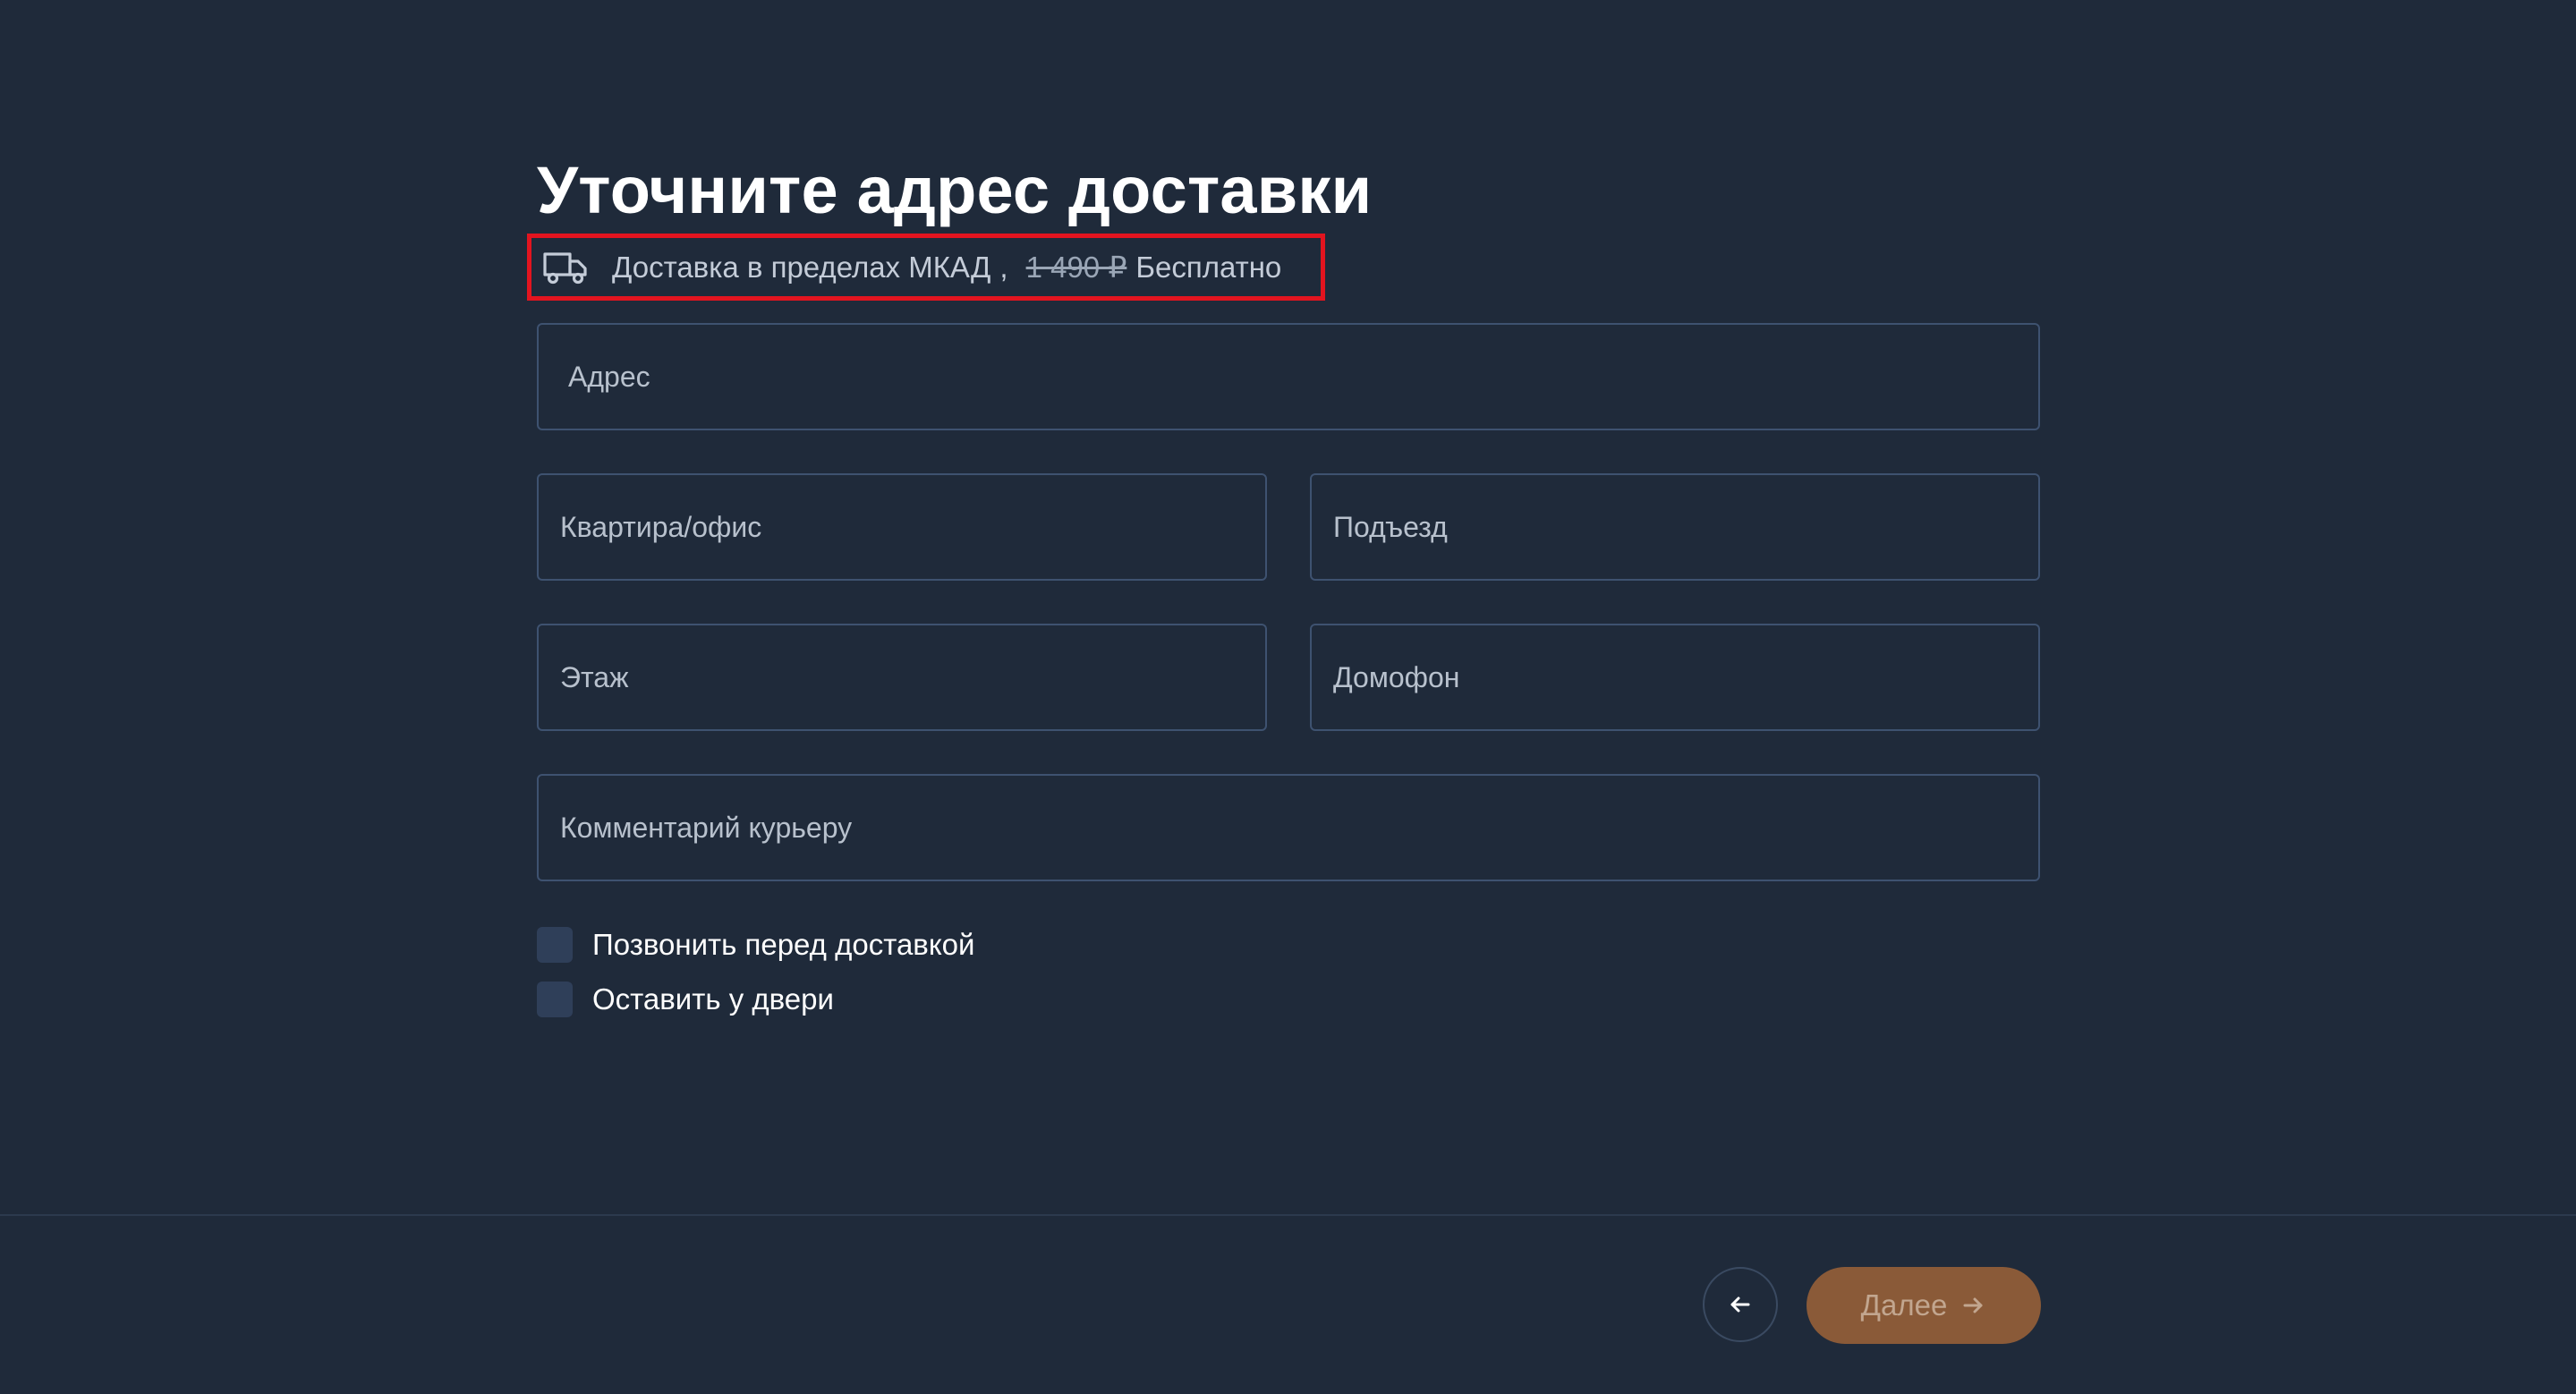 The height and width of the screenshot is (1394, 2576). I want to click on apartment-field, so click(902, 527).